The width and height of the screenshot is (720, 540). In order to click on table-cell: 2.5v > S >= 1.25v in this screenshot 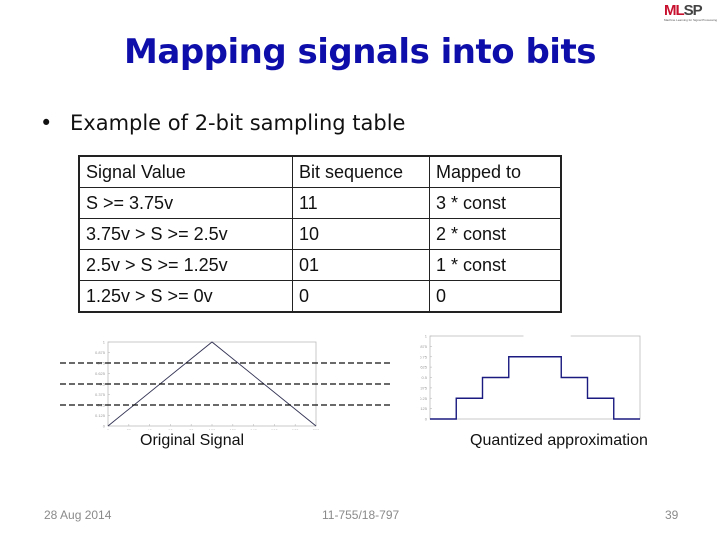, I will do `click(185, 265)`.